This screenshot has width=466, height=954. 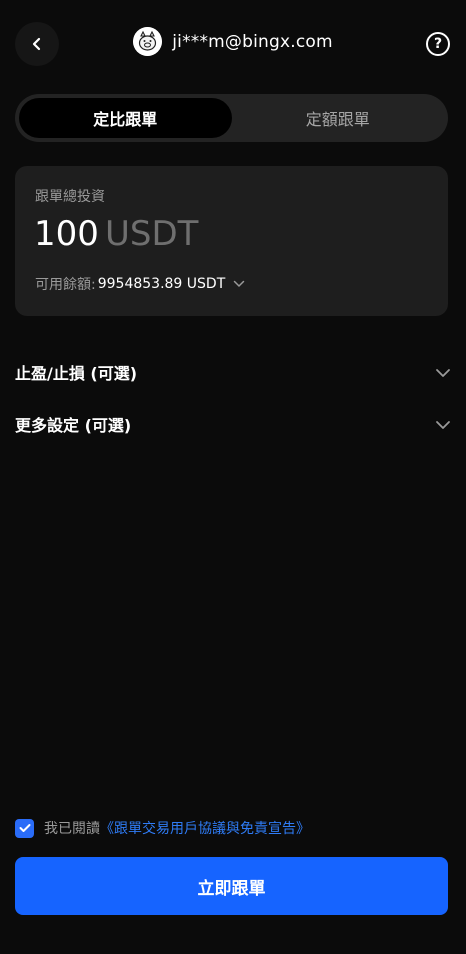 I want to click on available-value: 9954853.89 USDT, so click(x=161, y=284).